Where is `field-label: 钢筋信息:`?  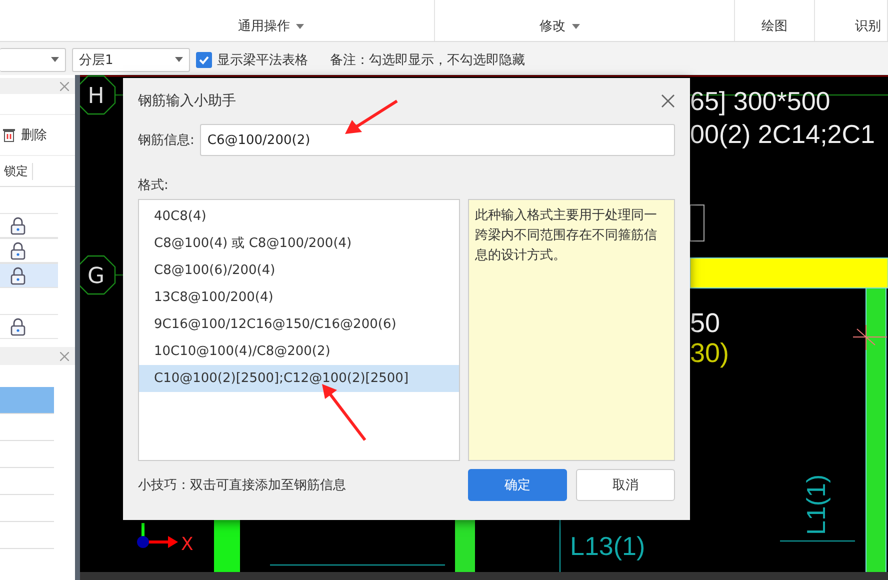 field-label: 钢筋信息: is located at coordinates (166, 140).